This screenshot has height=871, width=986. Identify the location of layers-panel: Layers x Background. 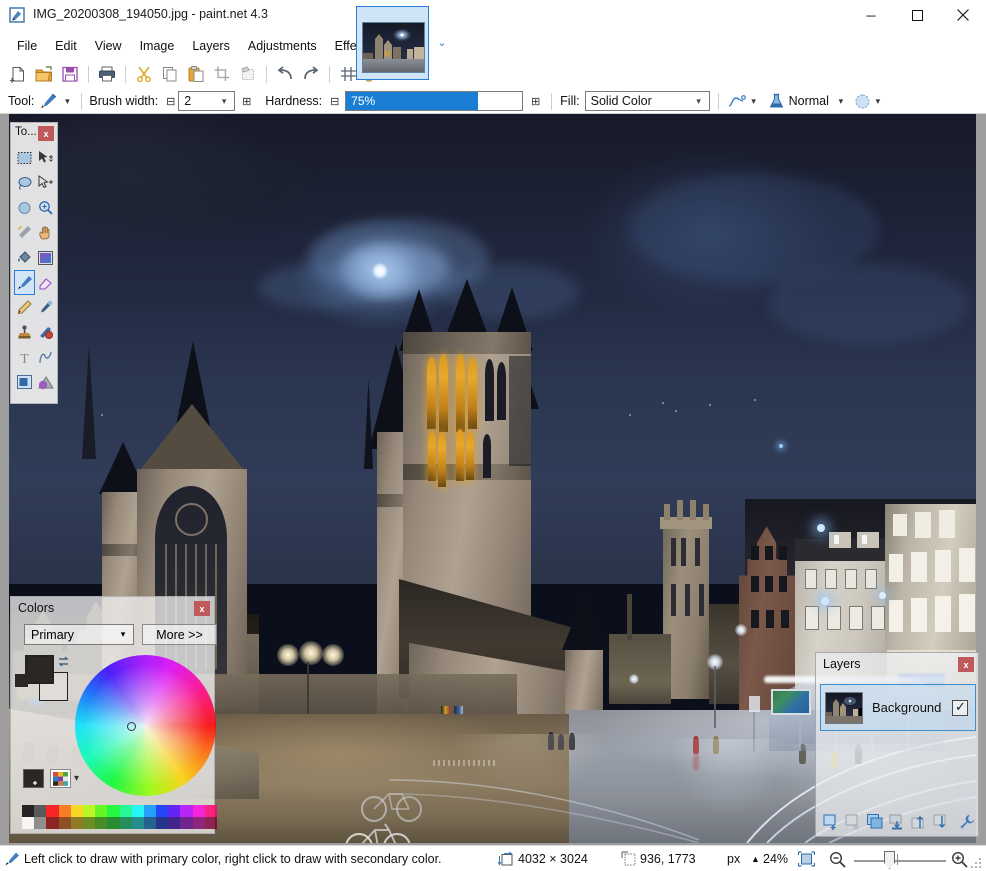
(897, 744).